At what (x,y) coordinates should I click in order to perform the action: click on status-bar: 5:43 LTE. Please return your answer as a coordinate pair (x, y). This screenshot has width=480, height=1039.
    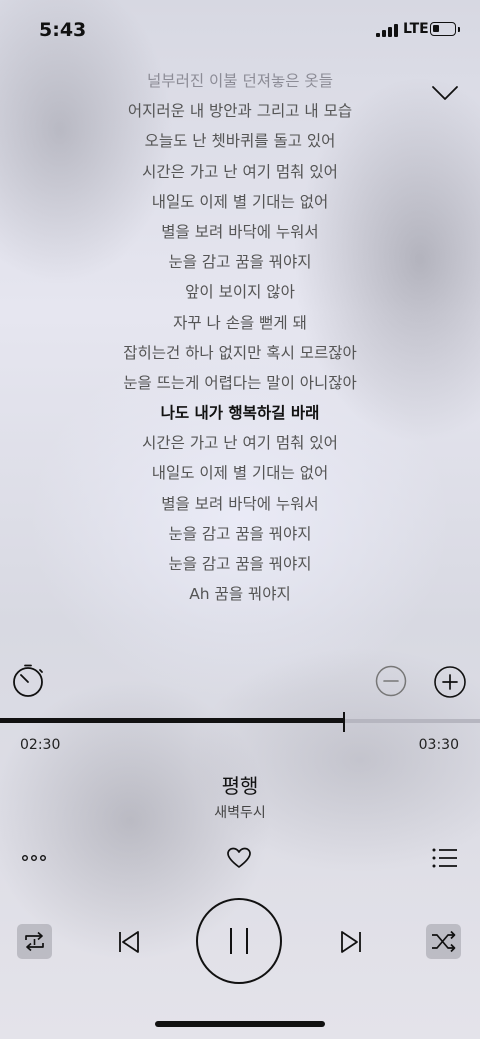
    Looking at the image, I should click on (240, 30).